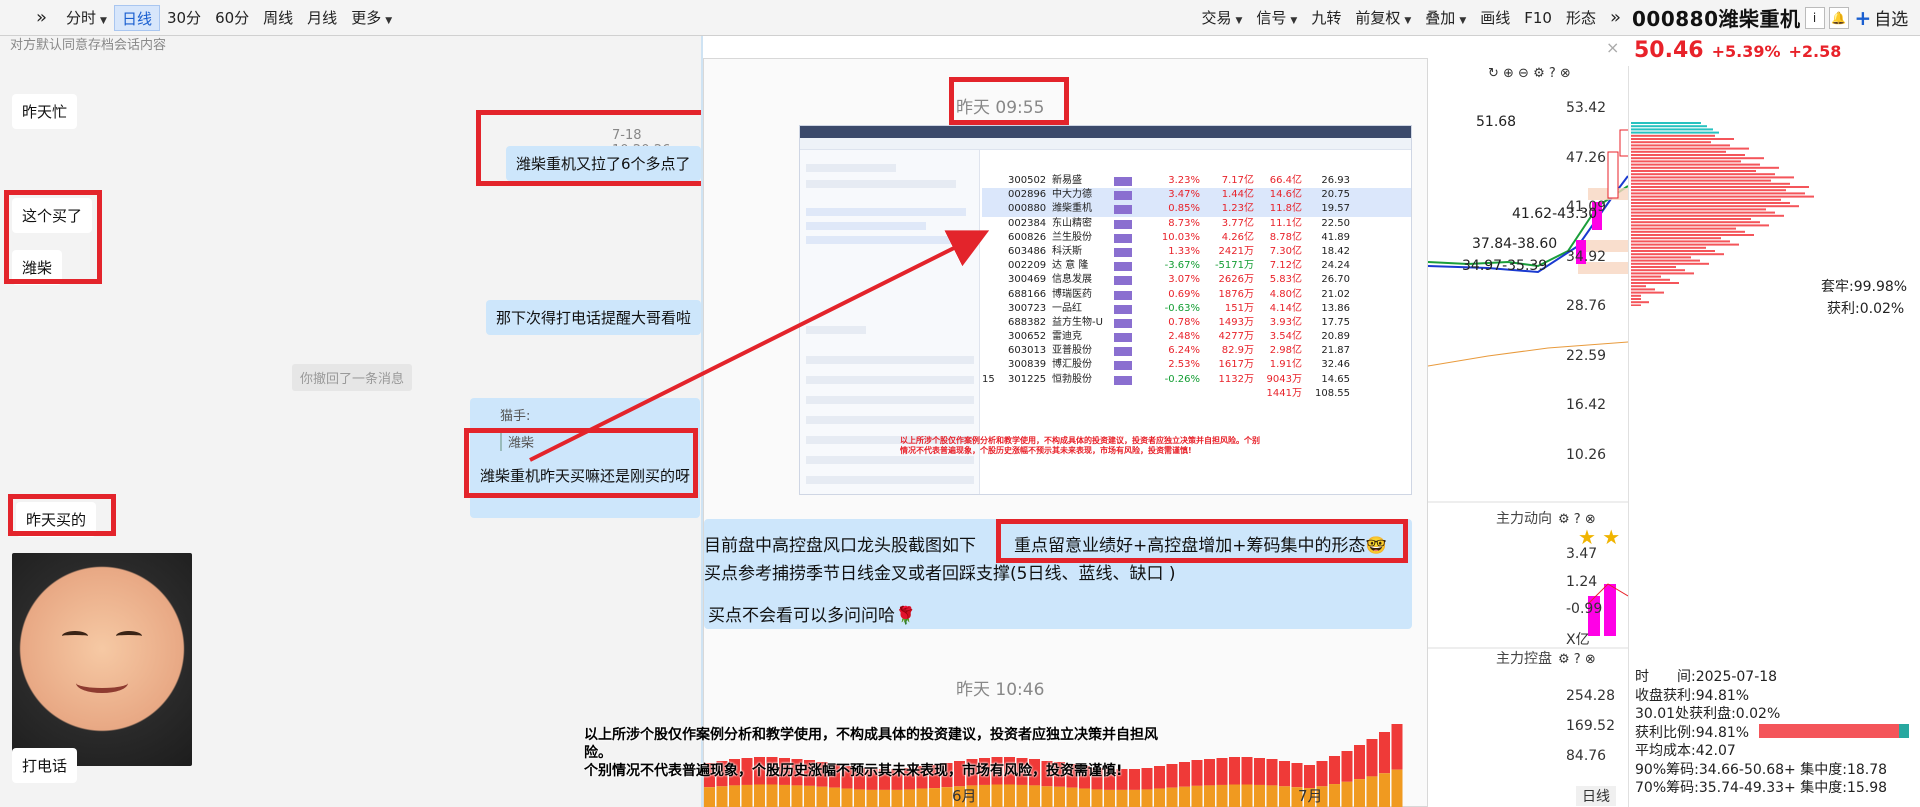 The width and height of the screenshot is (1920, 807). Describe the element at coordinates (1581, 18) in the screenshot. I see `pattern-button: 形态` at that location.